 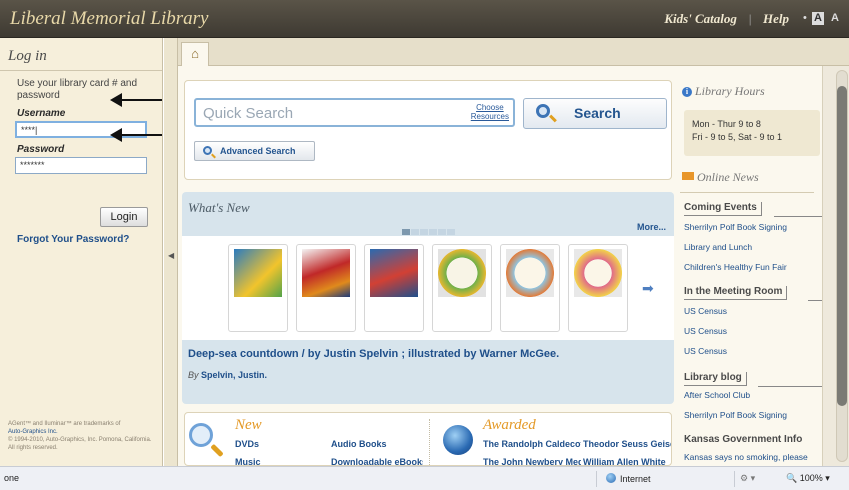 I want to click on protected-mode-icon: ⚙ ▾, so click(x=747, y=478).